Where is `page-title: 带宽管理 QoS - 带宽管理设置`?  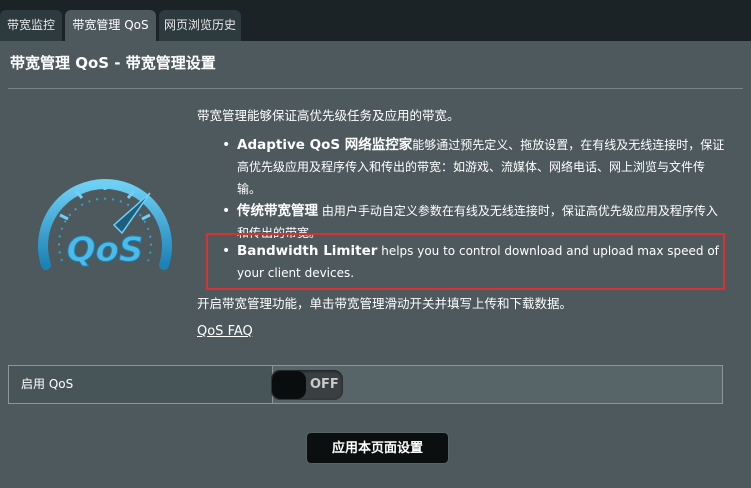 page-title: 带宽管理 QoS - 带宽管理设置 is located at coordinates (113, 63).